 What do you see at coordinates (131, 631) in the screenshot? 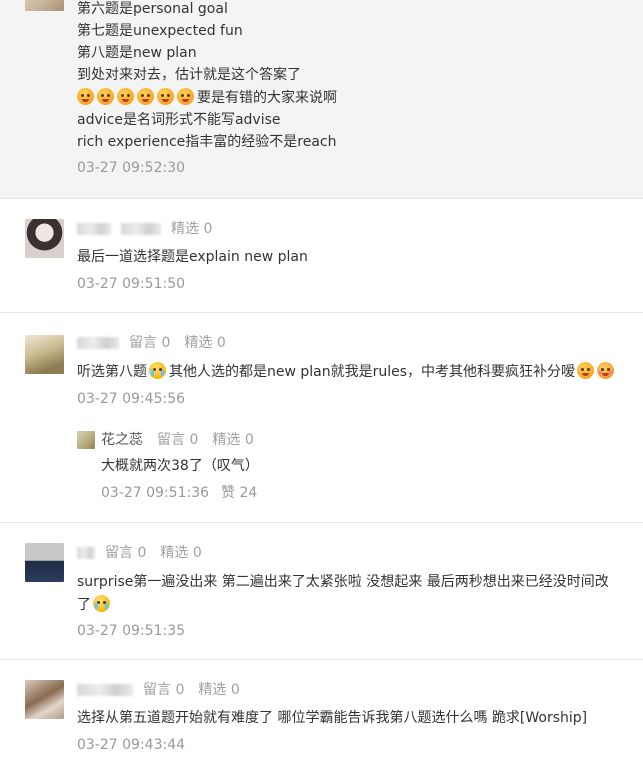
I see `comment-timestamp: 03-27 09:51:35` at bounding box center [131, 631].